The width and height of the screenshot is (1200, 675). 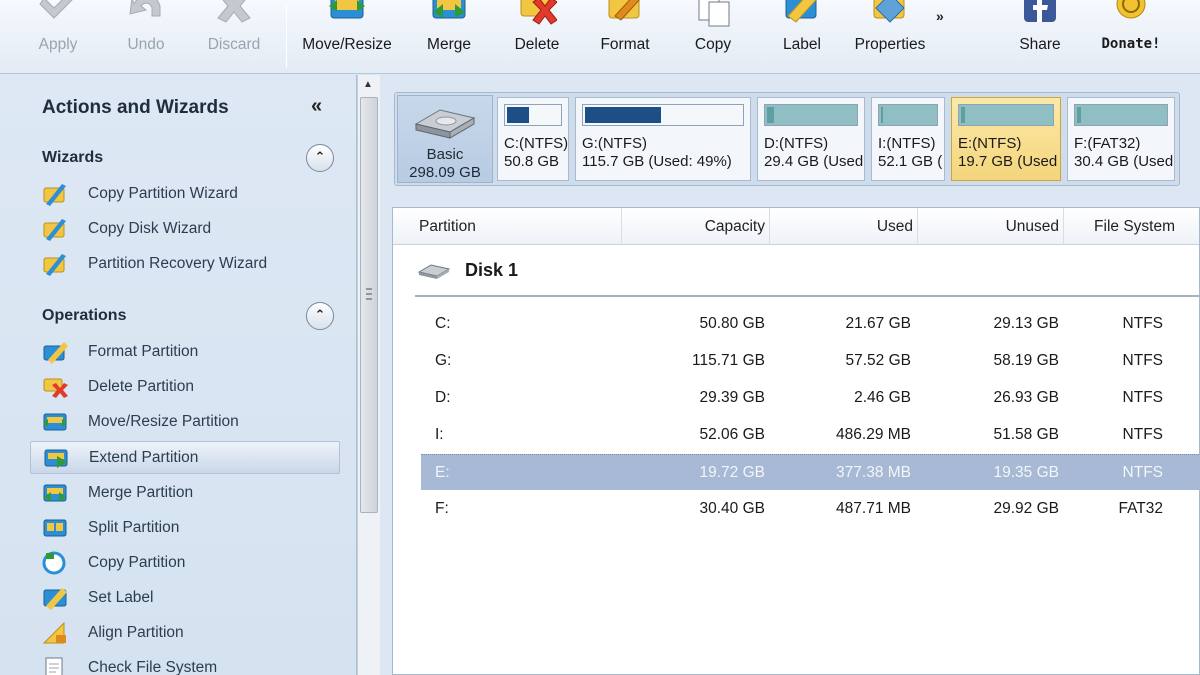 I want to click on table-row: I: 52.06 GB 486.29 MB 51.58 GB NTFS, so click(x=810, y=435).